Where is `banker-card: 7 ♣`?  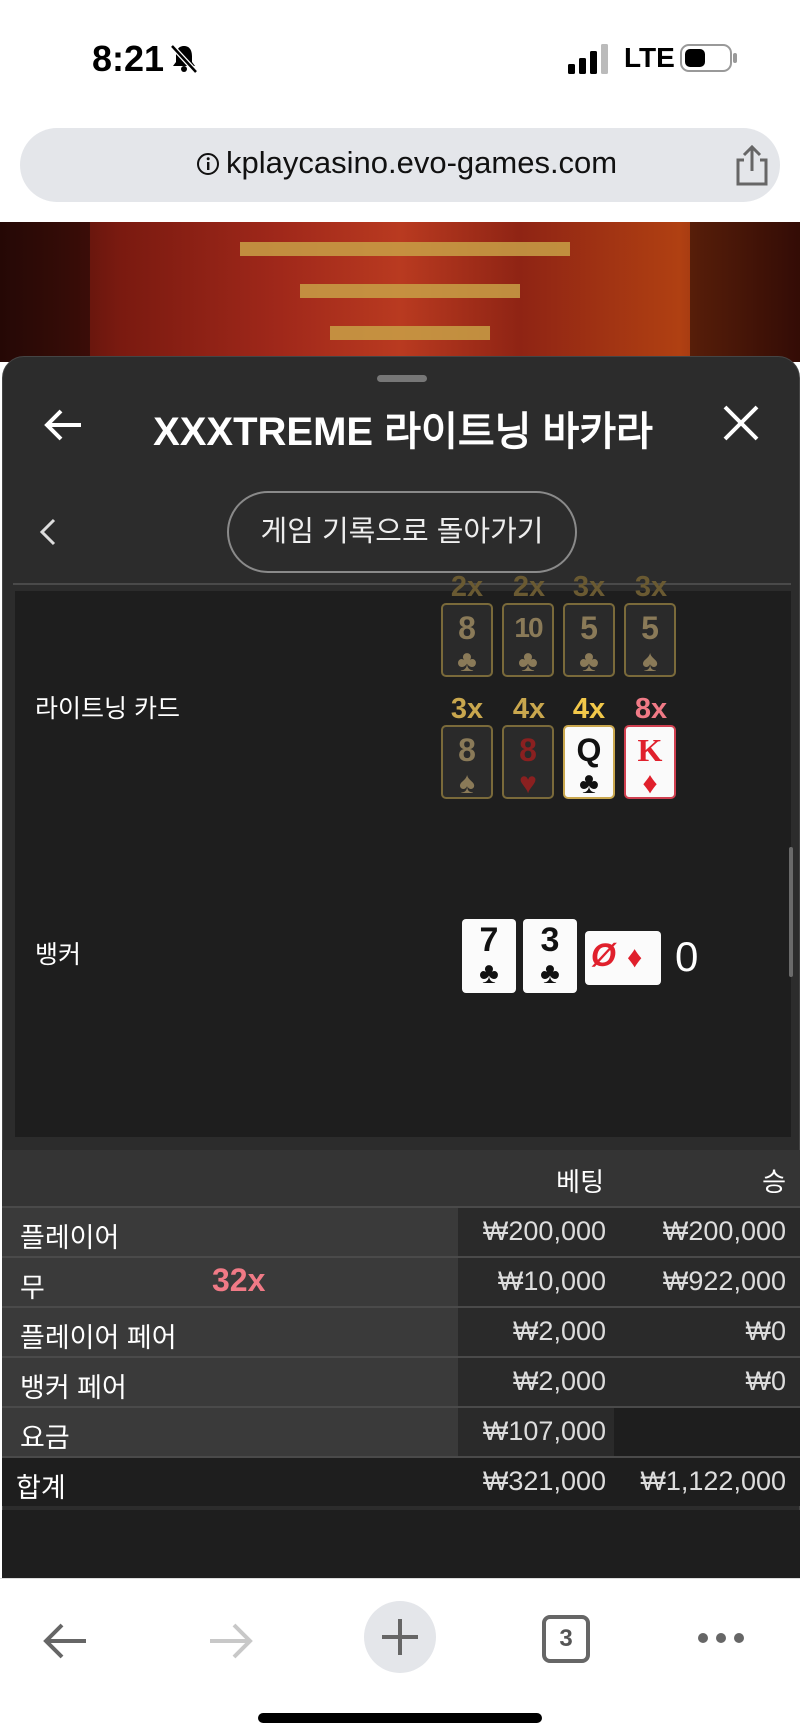 banker-card: 7 ♣ is located at coordinates (489, 956).